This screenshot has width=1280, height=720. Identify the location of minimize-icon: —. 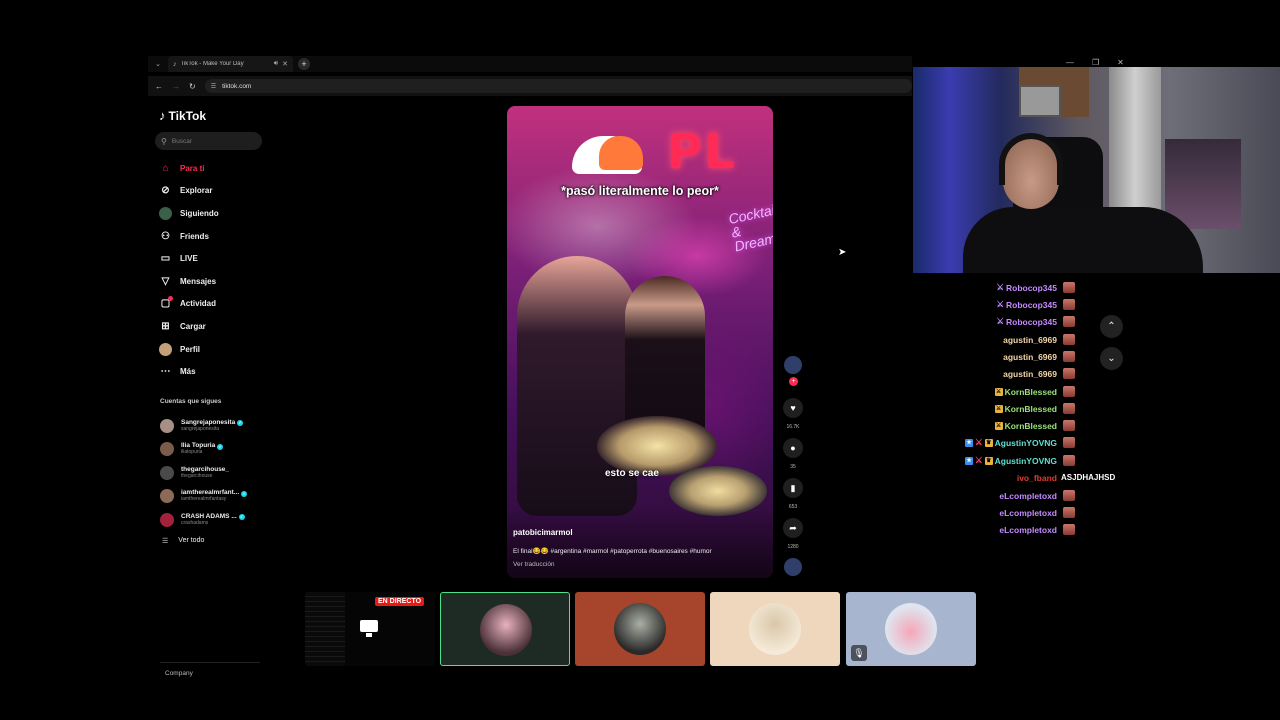
(1070, 62).